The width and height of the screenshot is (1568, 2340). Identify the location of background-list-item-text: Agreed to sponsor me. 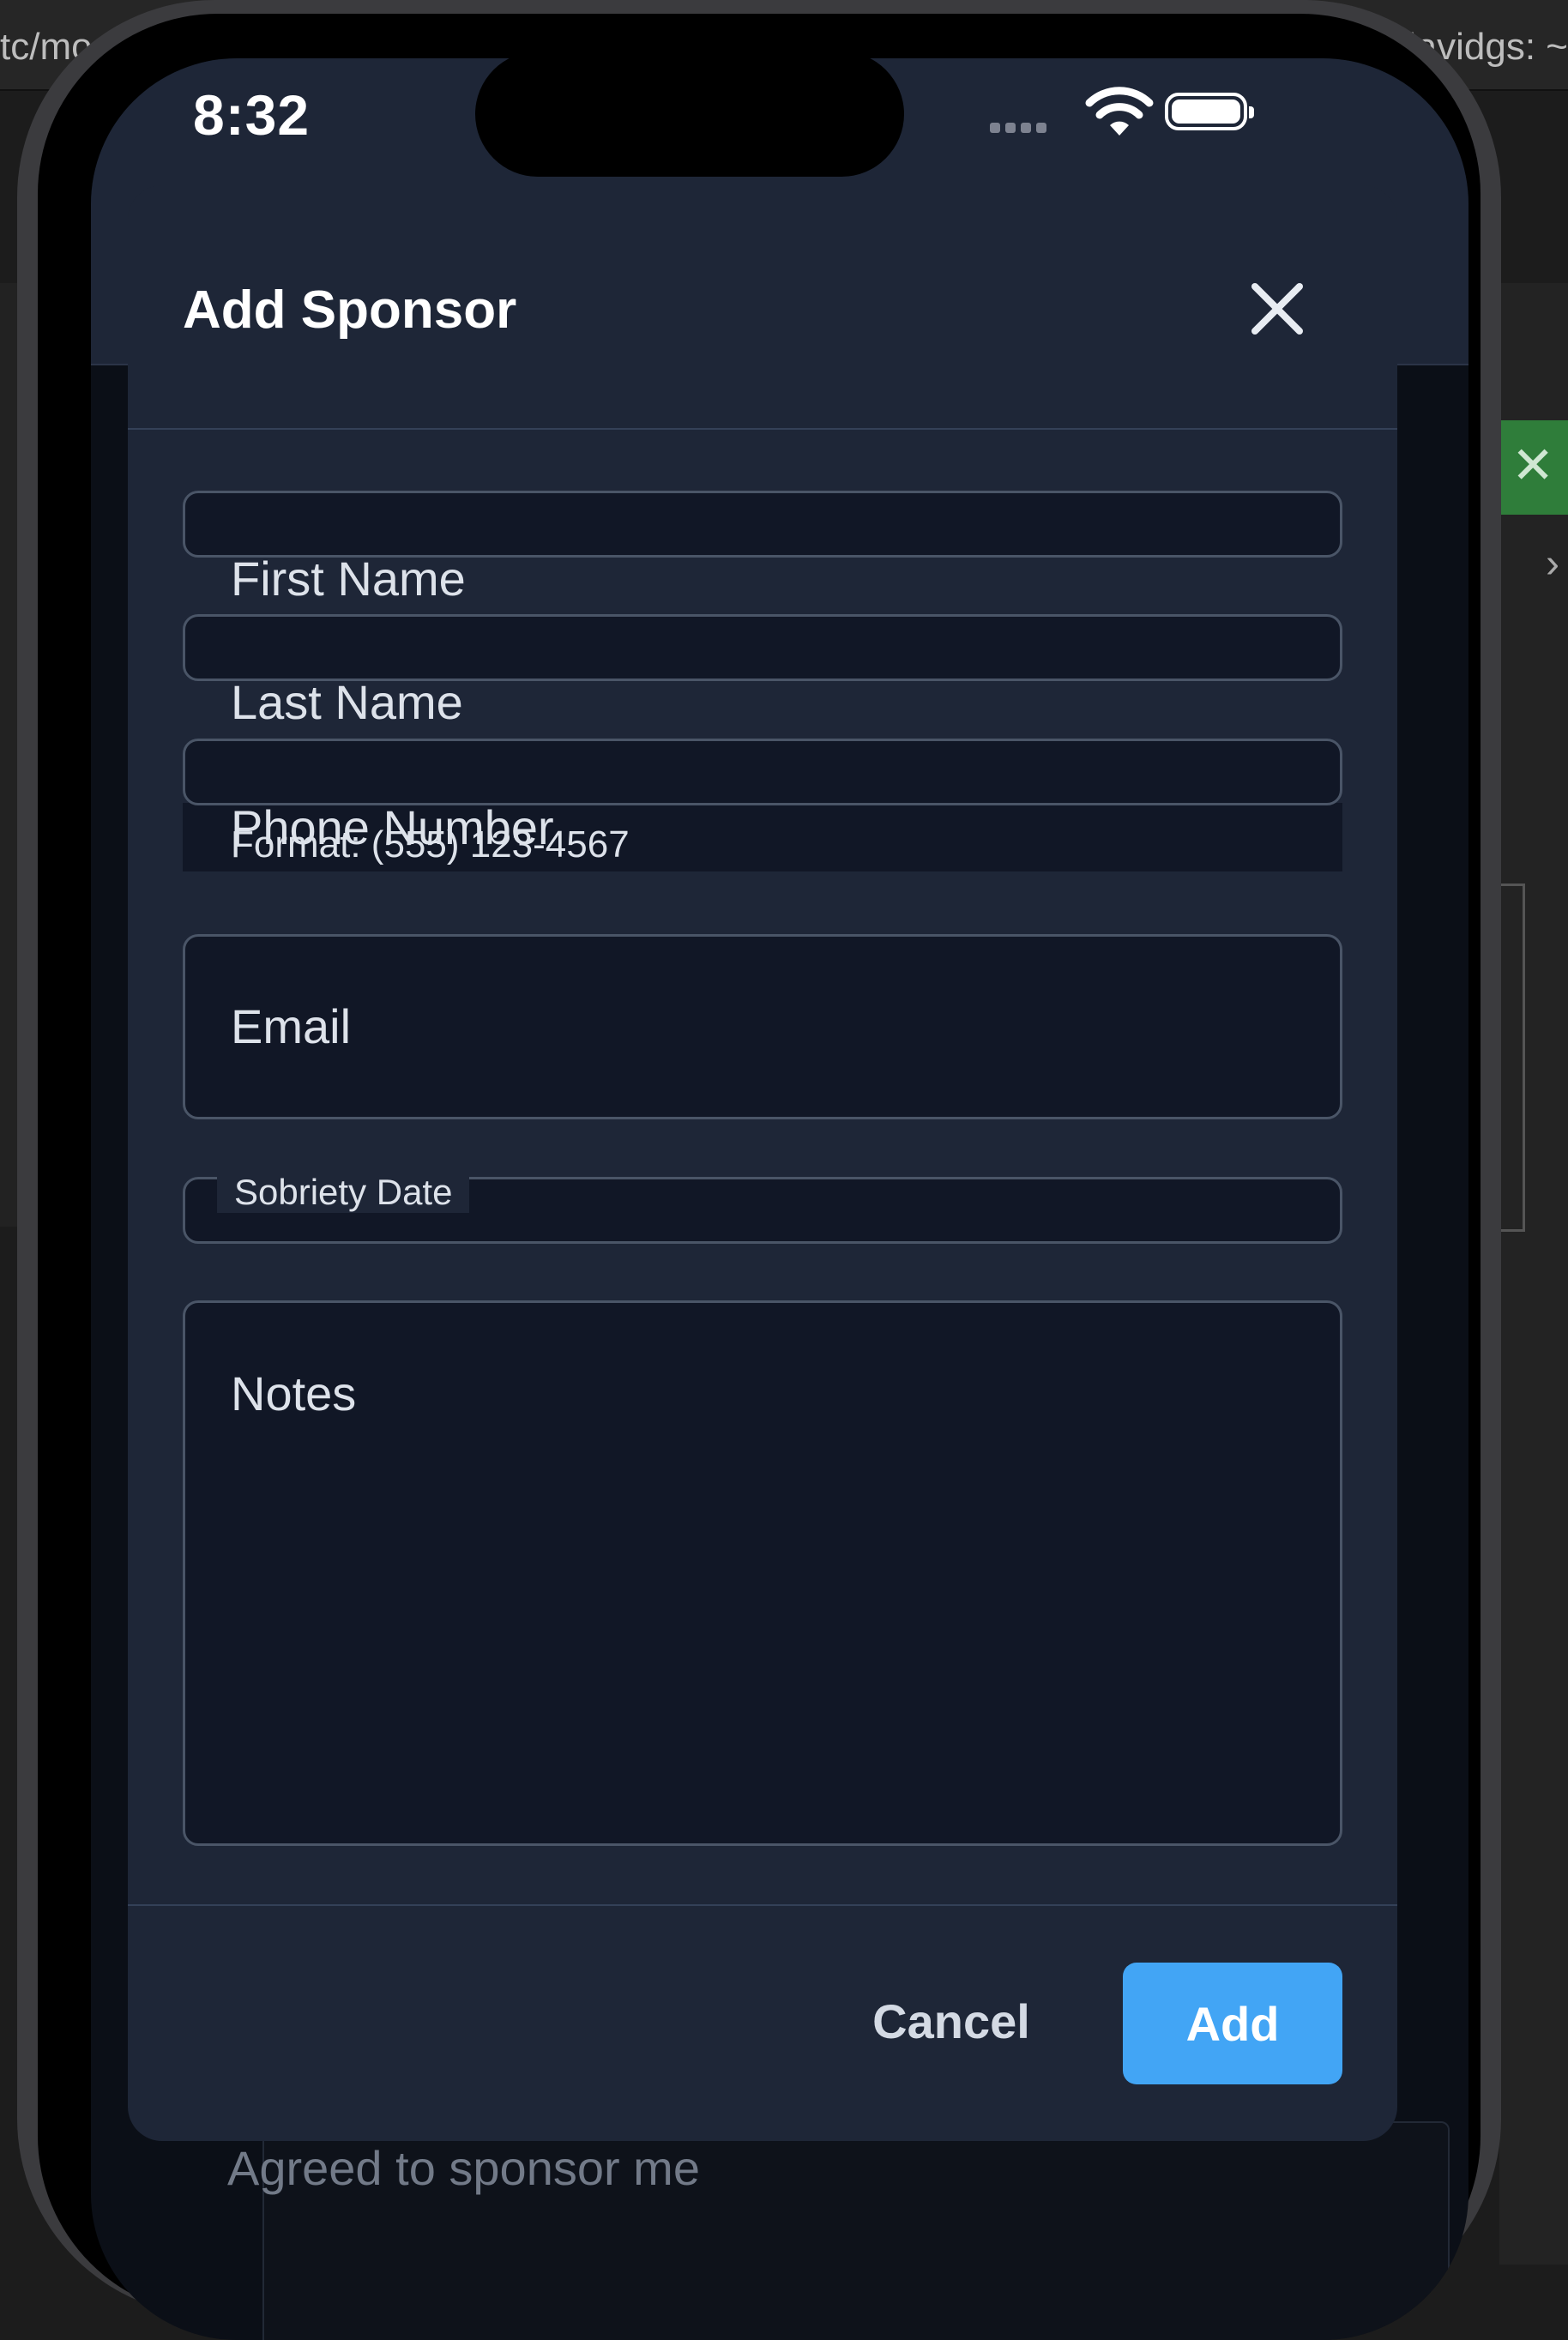
(464, 2168).